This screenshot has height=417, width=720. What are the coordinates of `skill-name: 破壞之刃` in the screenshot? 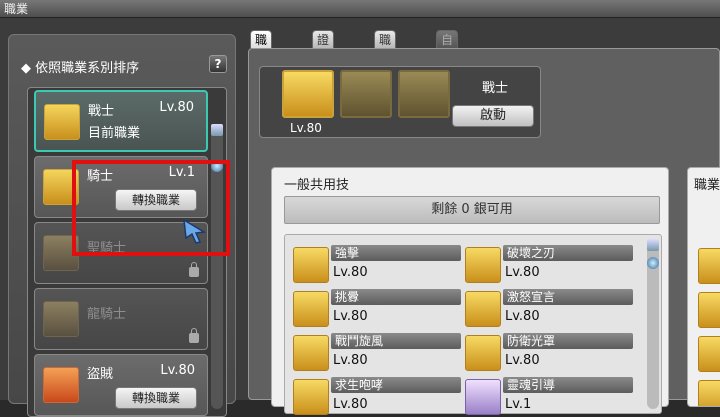 It's located at (568, 253).